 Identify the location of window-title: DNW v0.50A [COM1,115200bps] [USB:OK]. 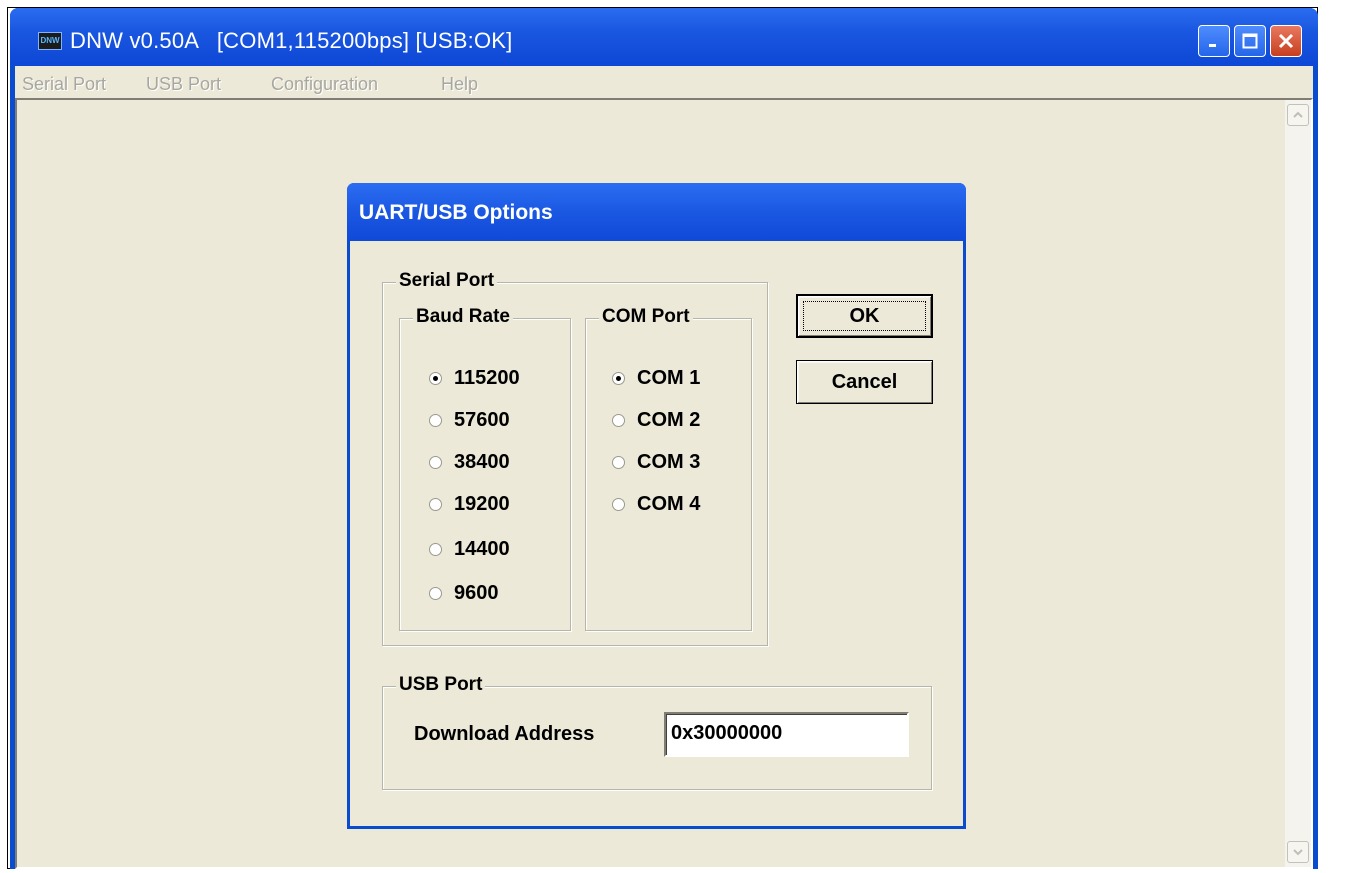
(291, 40).